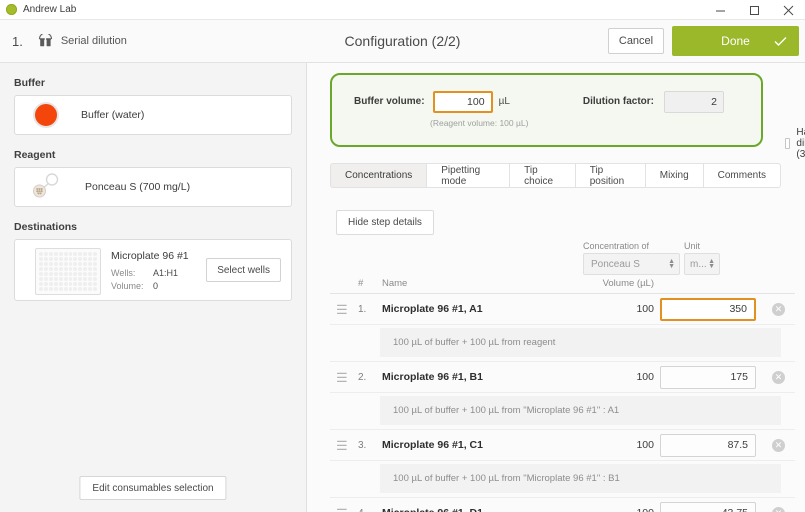 The height and width of the screenshot is (512, 805). Describe the element at coordinates (618, 101) in the screenshot. I see `dilution-factor-label: Dilution factor:` at that location.